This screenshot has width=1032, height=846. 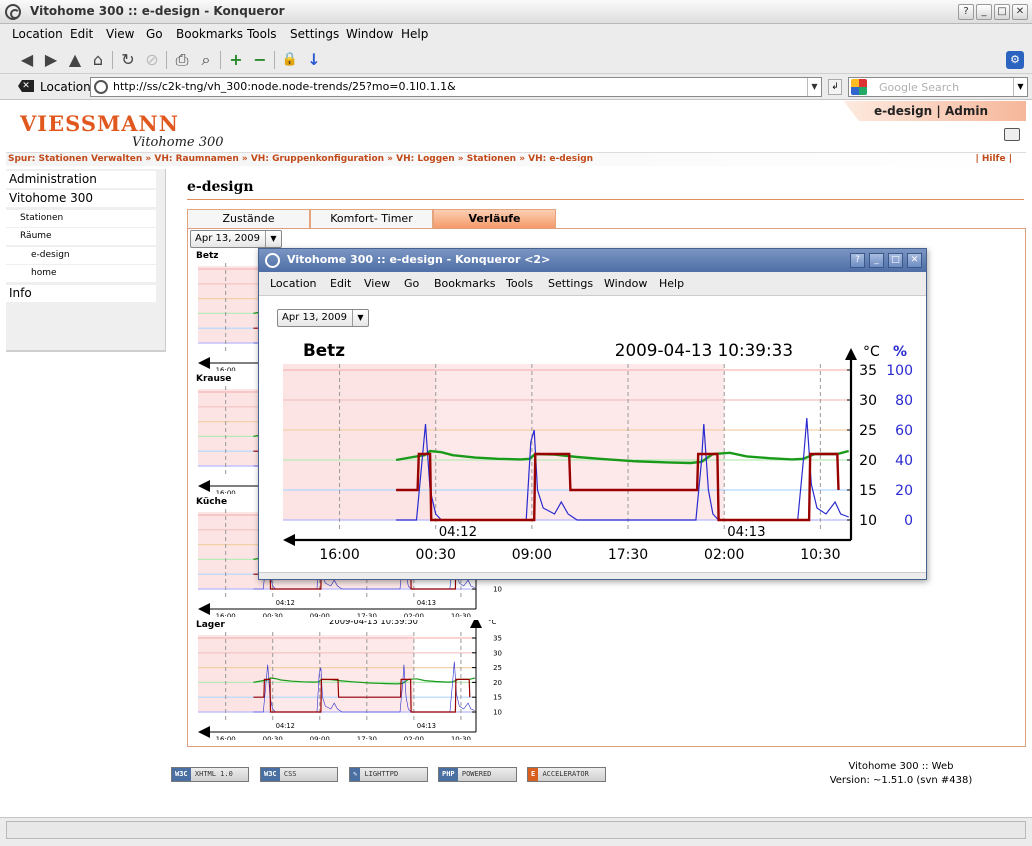 What do you see at coordinates (81, 255) in the screenshot?
I see `sidebar-item-e-design: e-design` at bounding box center [81, 255].